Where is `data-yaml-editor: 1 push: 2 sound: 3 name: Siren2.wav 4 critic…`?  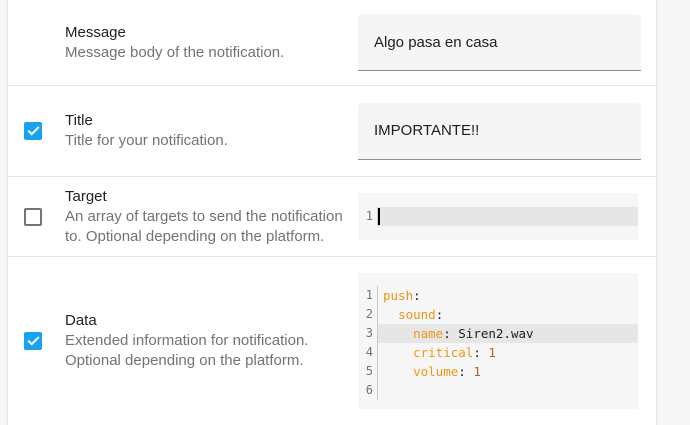
data-yaml-editor: 1 push: 2 sound: 3 name: Siren2.wav 4 critic… is located at coordinates (498, 341).